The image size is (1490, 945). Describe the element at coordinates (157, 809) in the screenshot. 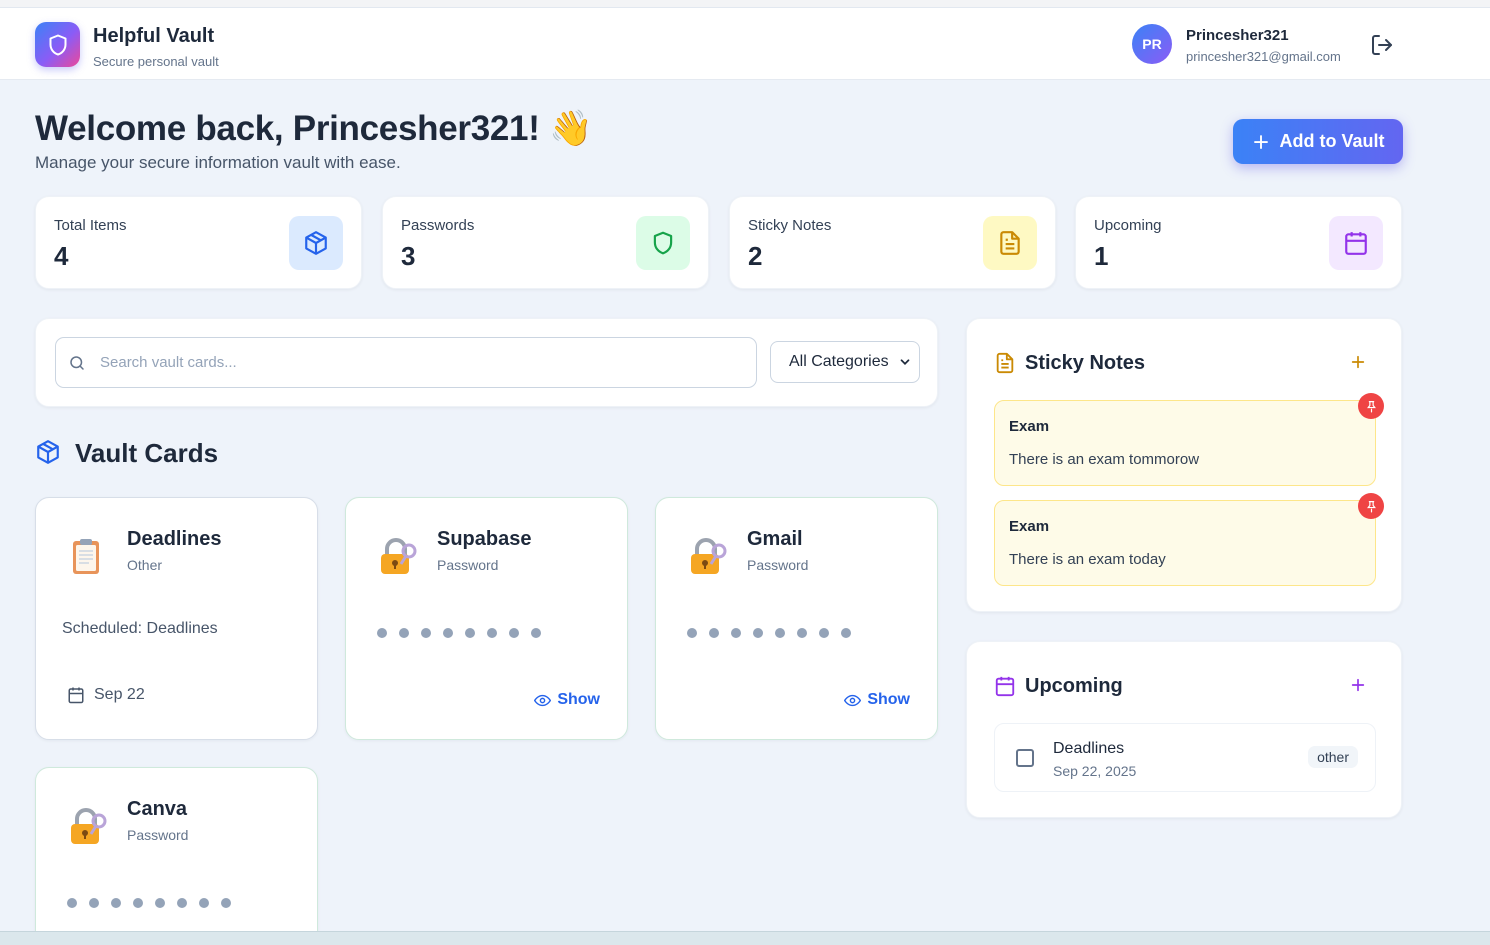

I see `card-title: Canva` at that location.